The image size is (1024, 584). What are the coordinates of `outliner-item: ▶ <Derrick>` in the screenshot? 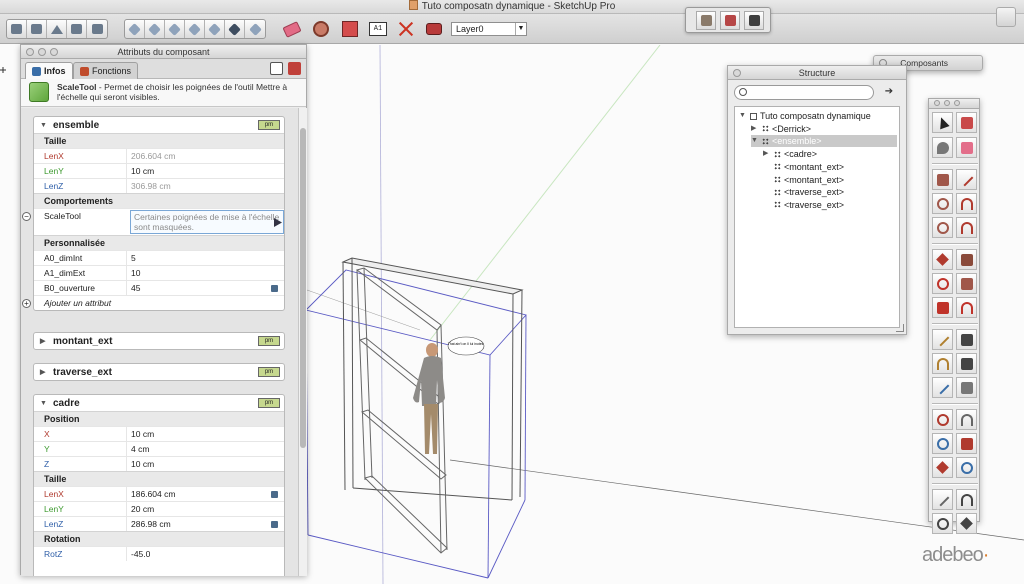 It's located at (824, 129).